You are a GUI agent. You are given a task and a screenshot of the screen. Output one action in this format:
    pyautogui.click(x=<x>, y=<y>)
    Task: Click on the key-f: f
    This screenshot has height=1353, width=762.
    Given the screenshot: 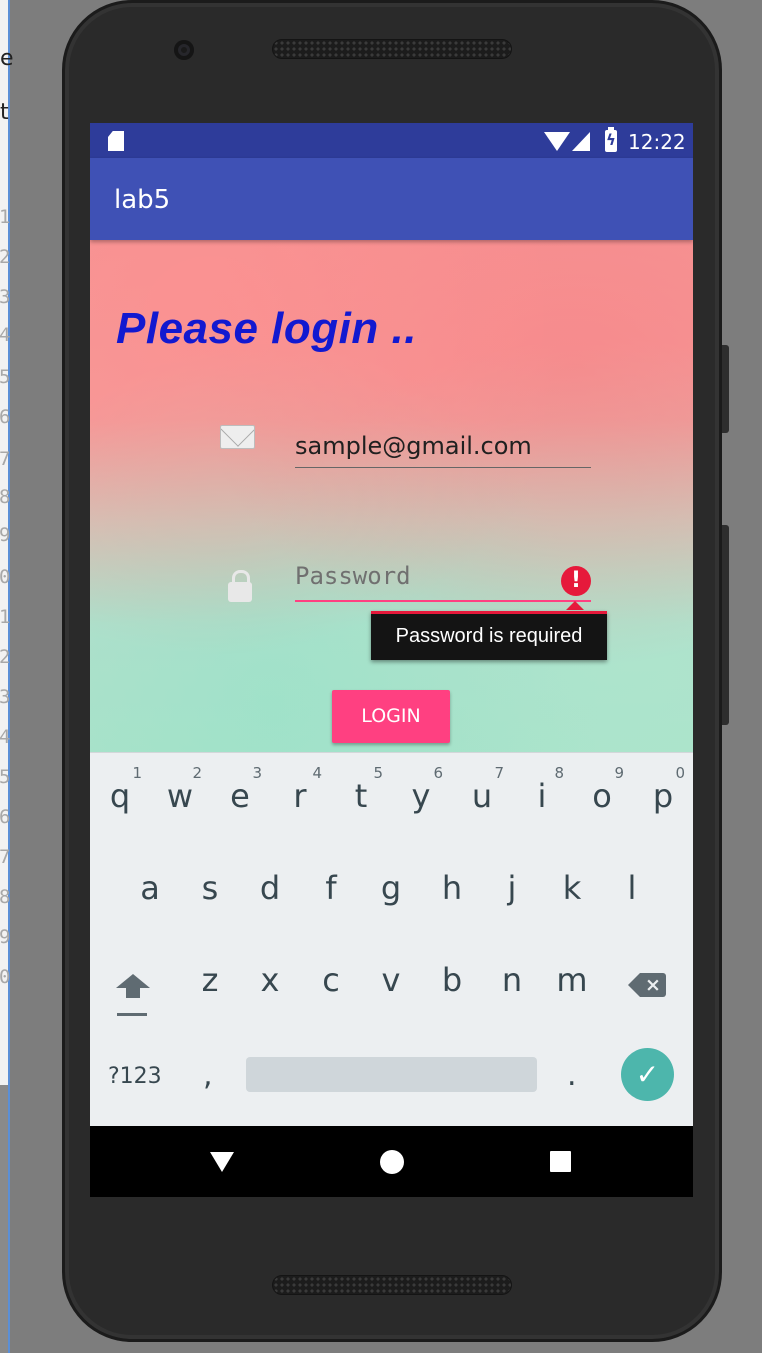 What is the action you would take?
    pyautogui.click(x=331, y=880)
    